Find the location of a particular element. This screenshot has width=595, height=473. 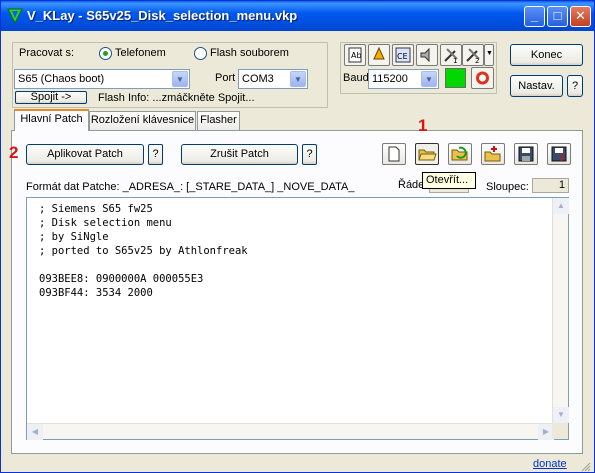

gear-icon is located at coordinates (482, 78).